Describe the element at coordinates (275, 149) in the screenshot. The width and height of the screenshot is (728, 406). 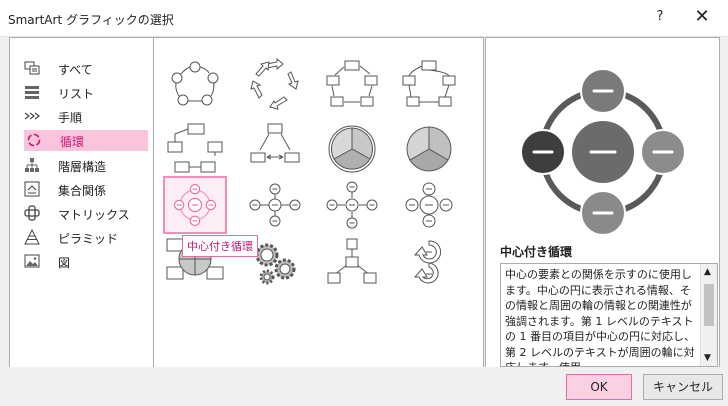
I see `layout-multidirectional-cycle` at that location.